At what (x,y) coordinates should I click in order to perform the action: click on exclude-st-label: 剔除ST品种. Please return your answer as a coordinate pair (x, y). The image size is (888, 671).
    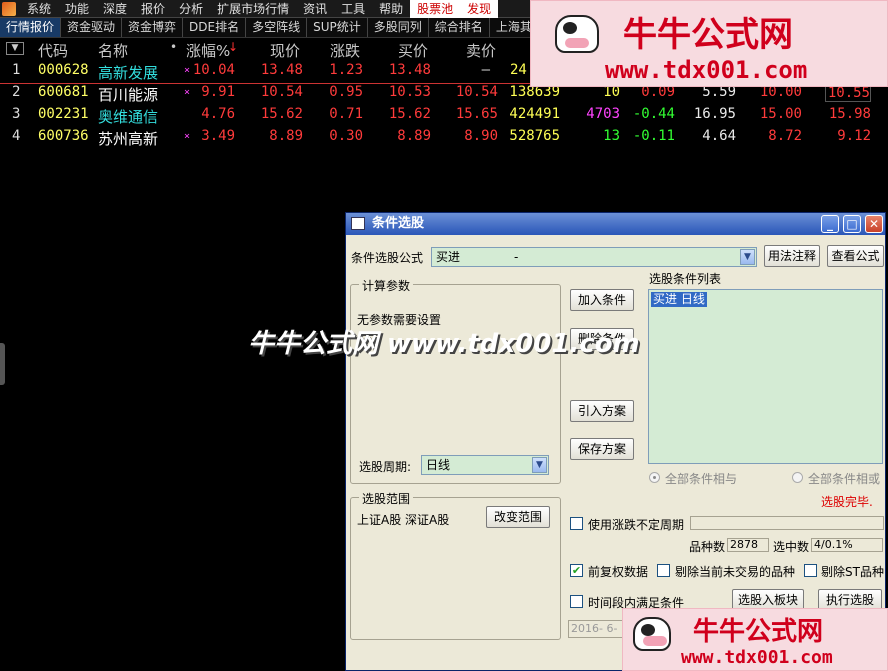
    Looking at the image, I should click on (852, 572).